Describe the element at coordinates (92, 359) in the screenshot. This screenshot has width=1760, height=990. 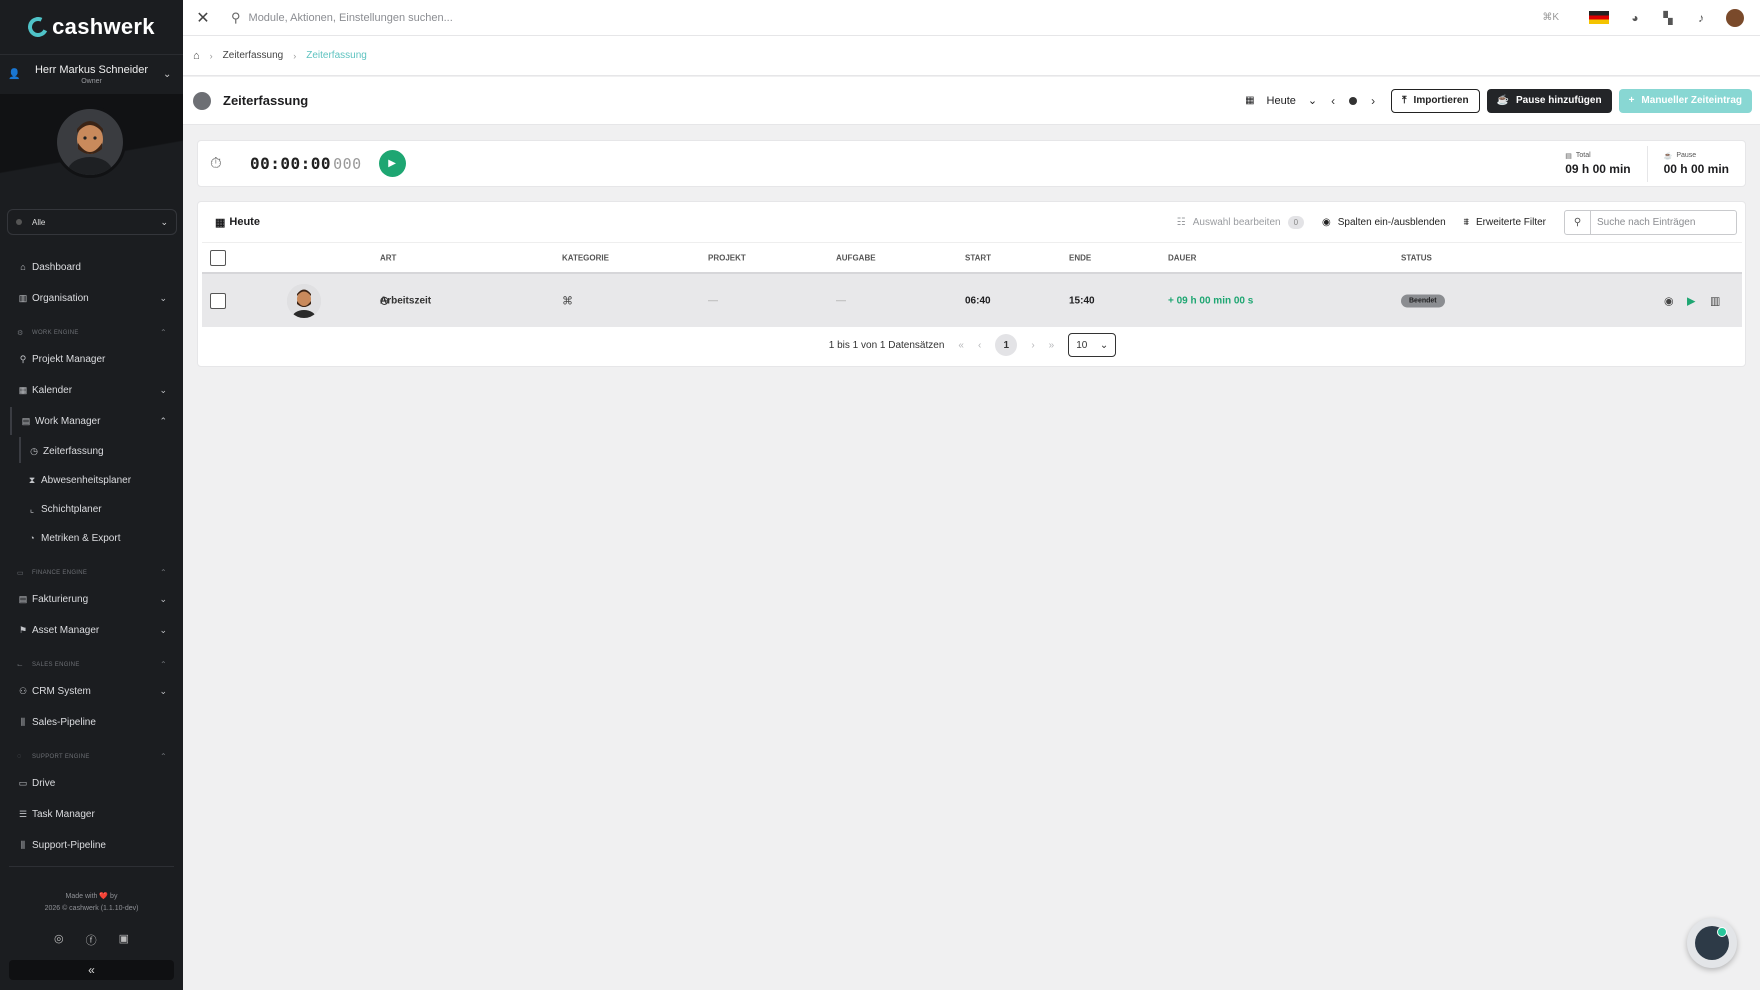
I see `sidebar-item-projekt-manager: ⚲ Projekt Manager` at that location.